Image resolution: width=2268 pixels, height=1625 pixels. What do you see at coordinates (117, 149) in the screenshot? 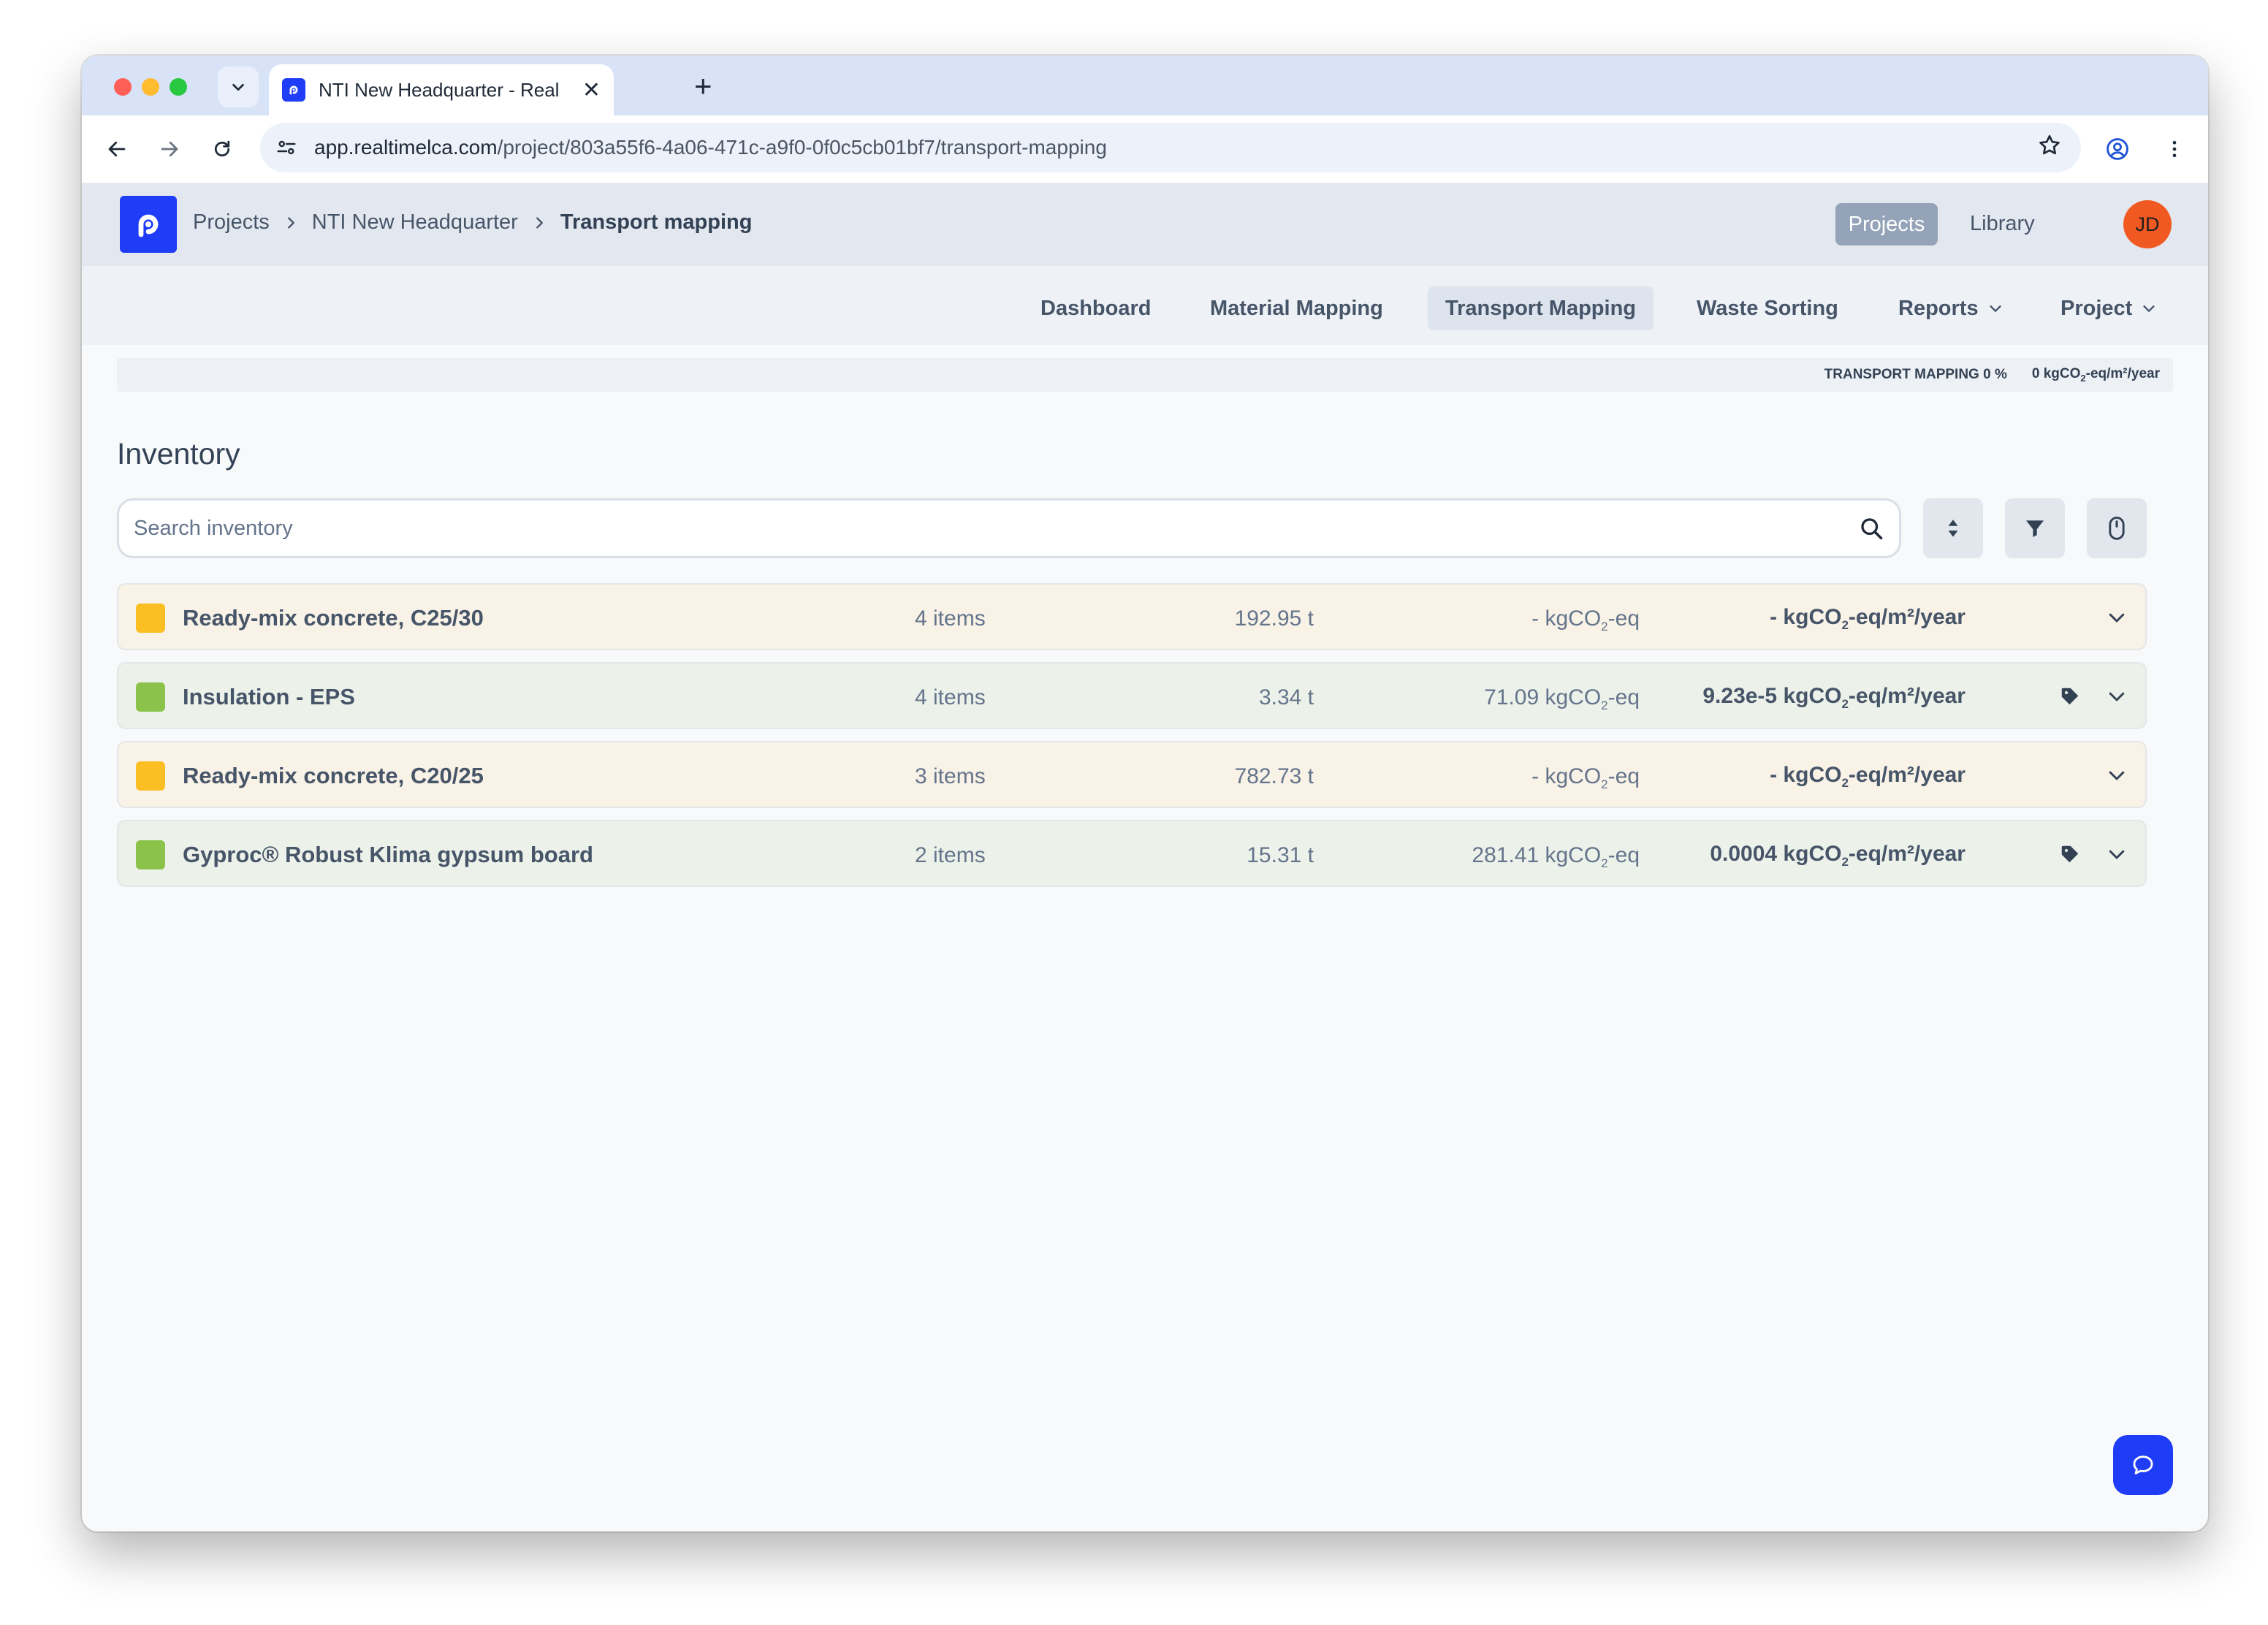
I see `back-button` at bounding box center [117, 149].